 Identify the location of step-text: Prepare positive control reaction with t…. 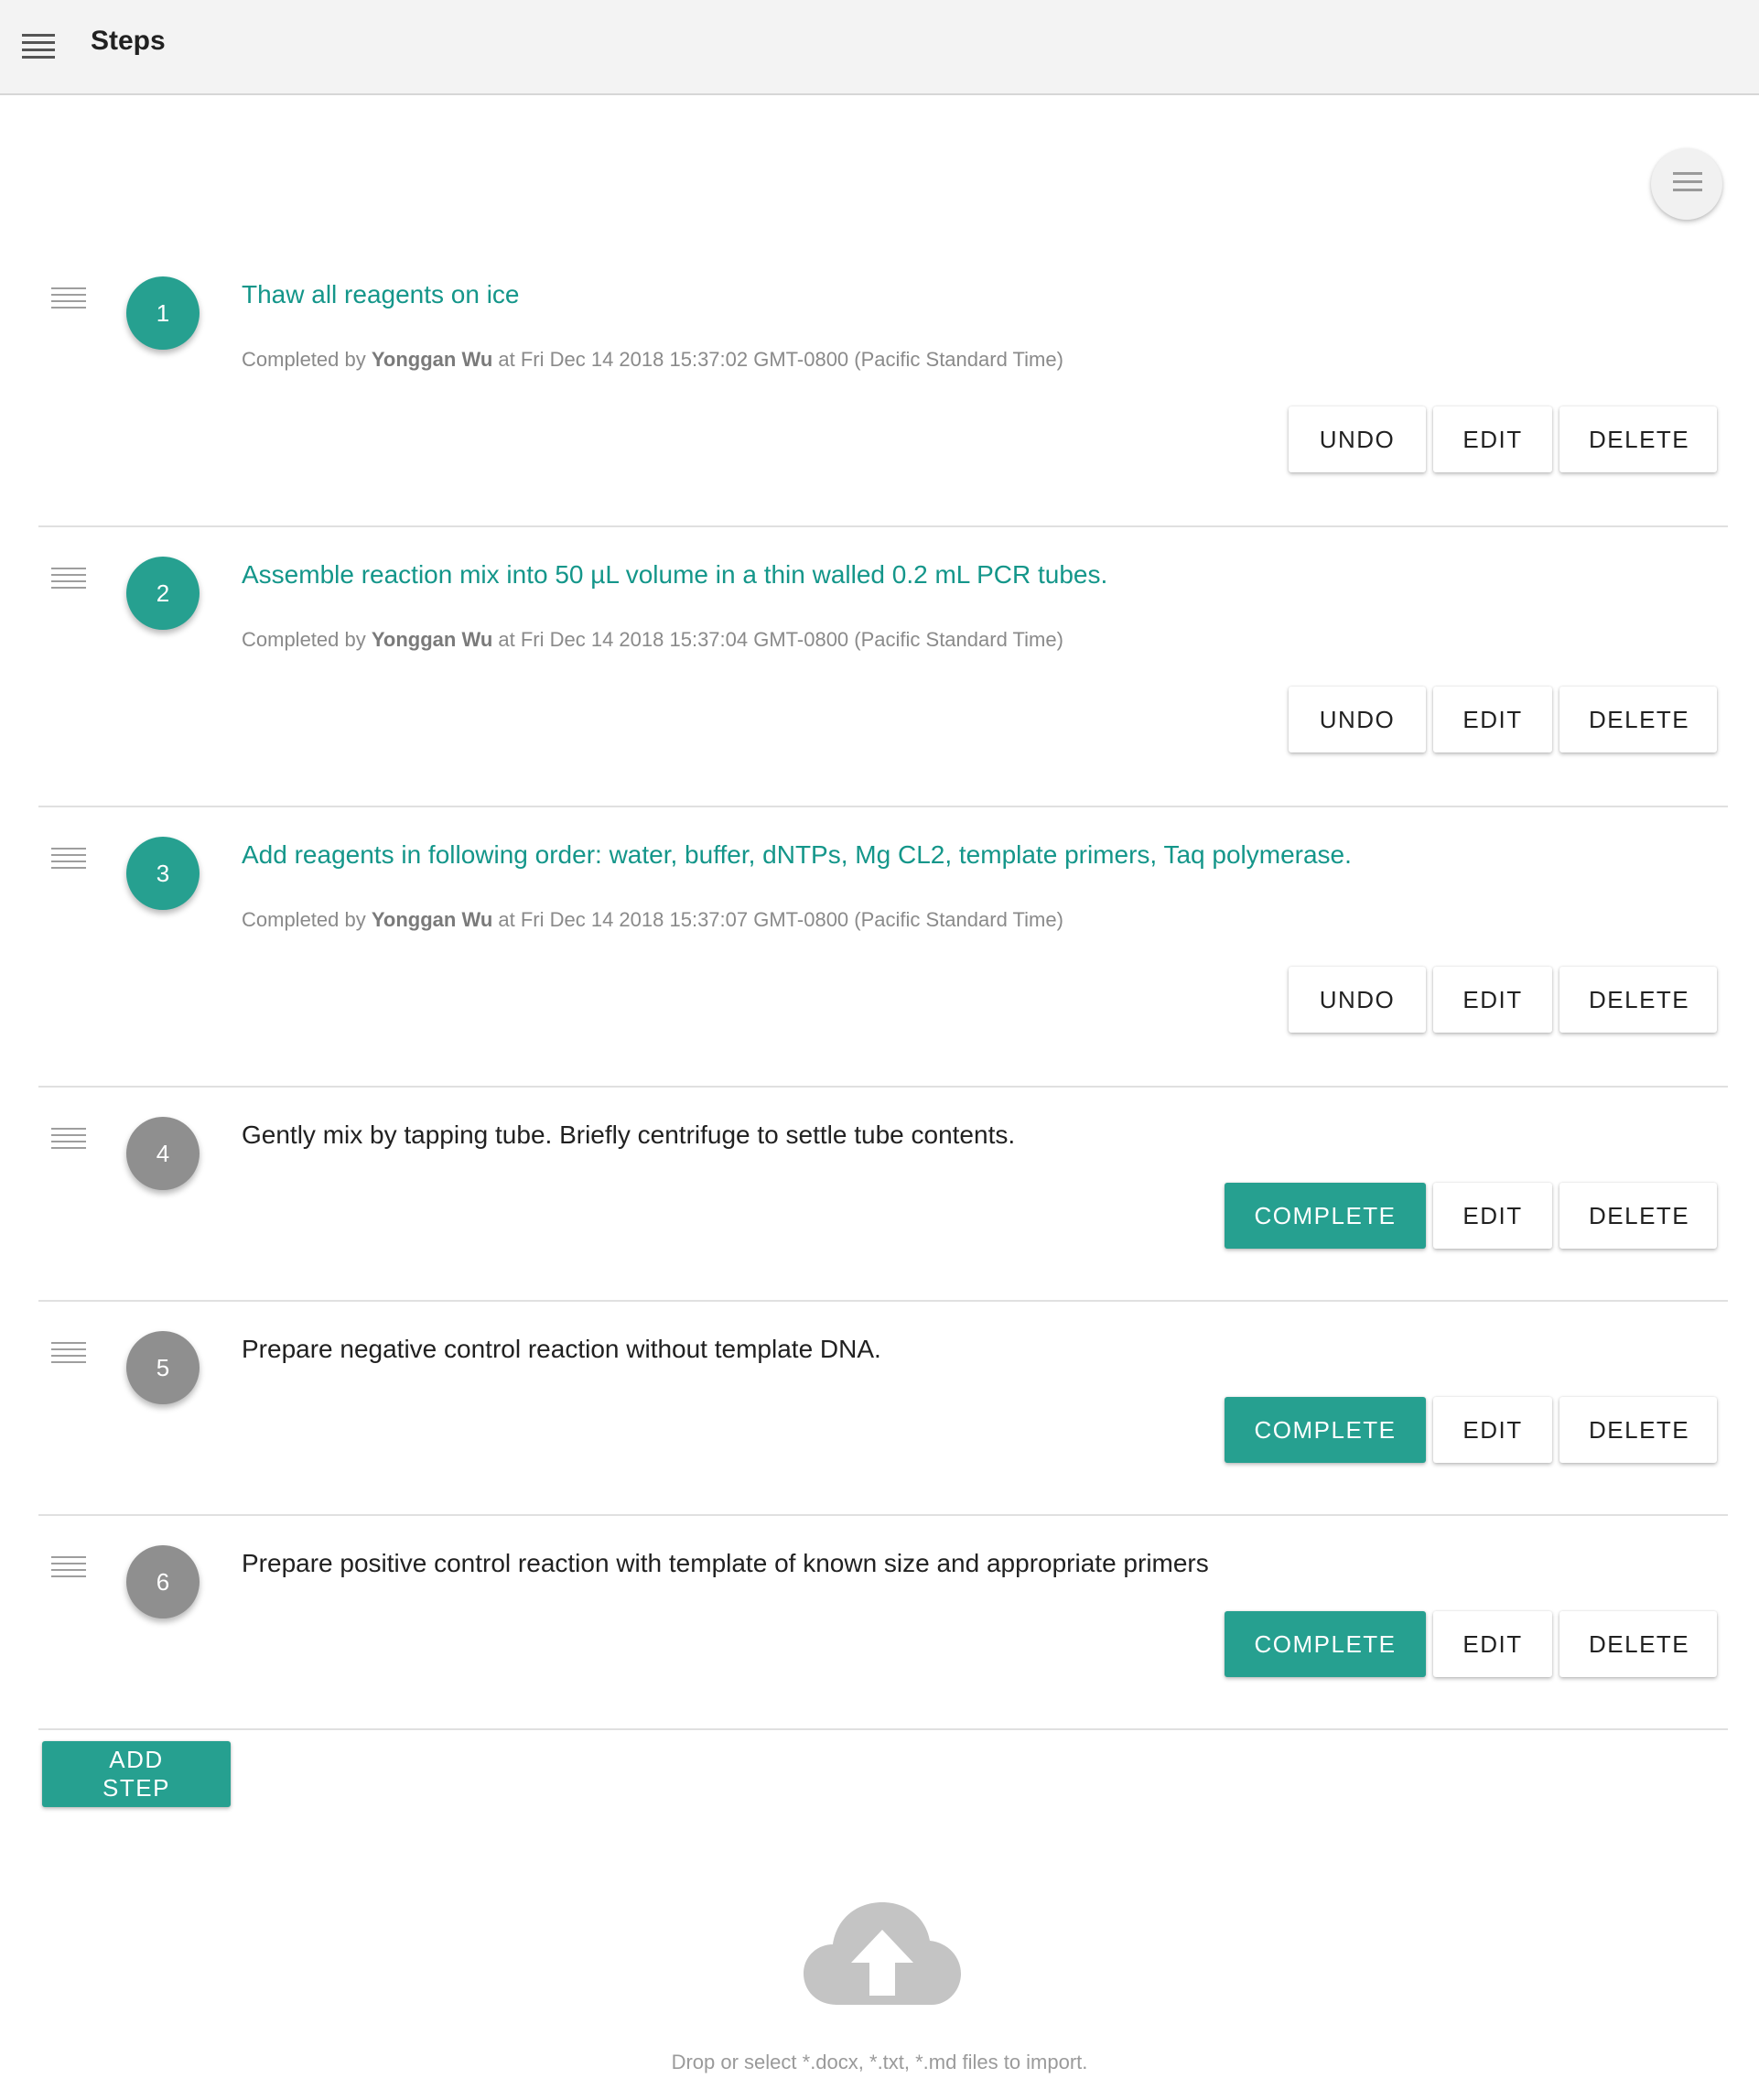
(726, 1563).